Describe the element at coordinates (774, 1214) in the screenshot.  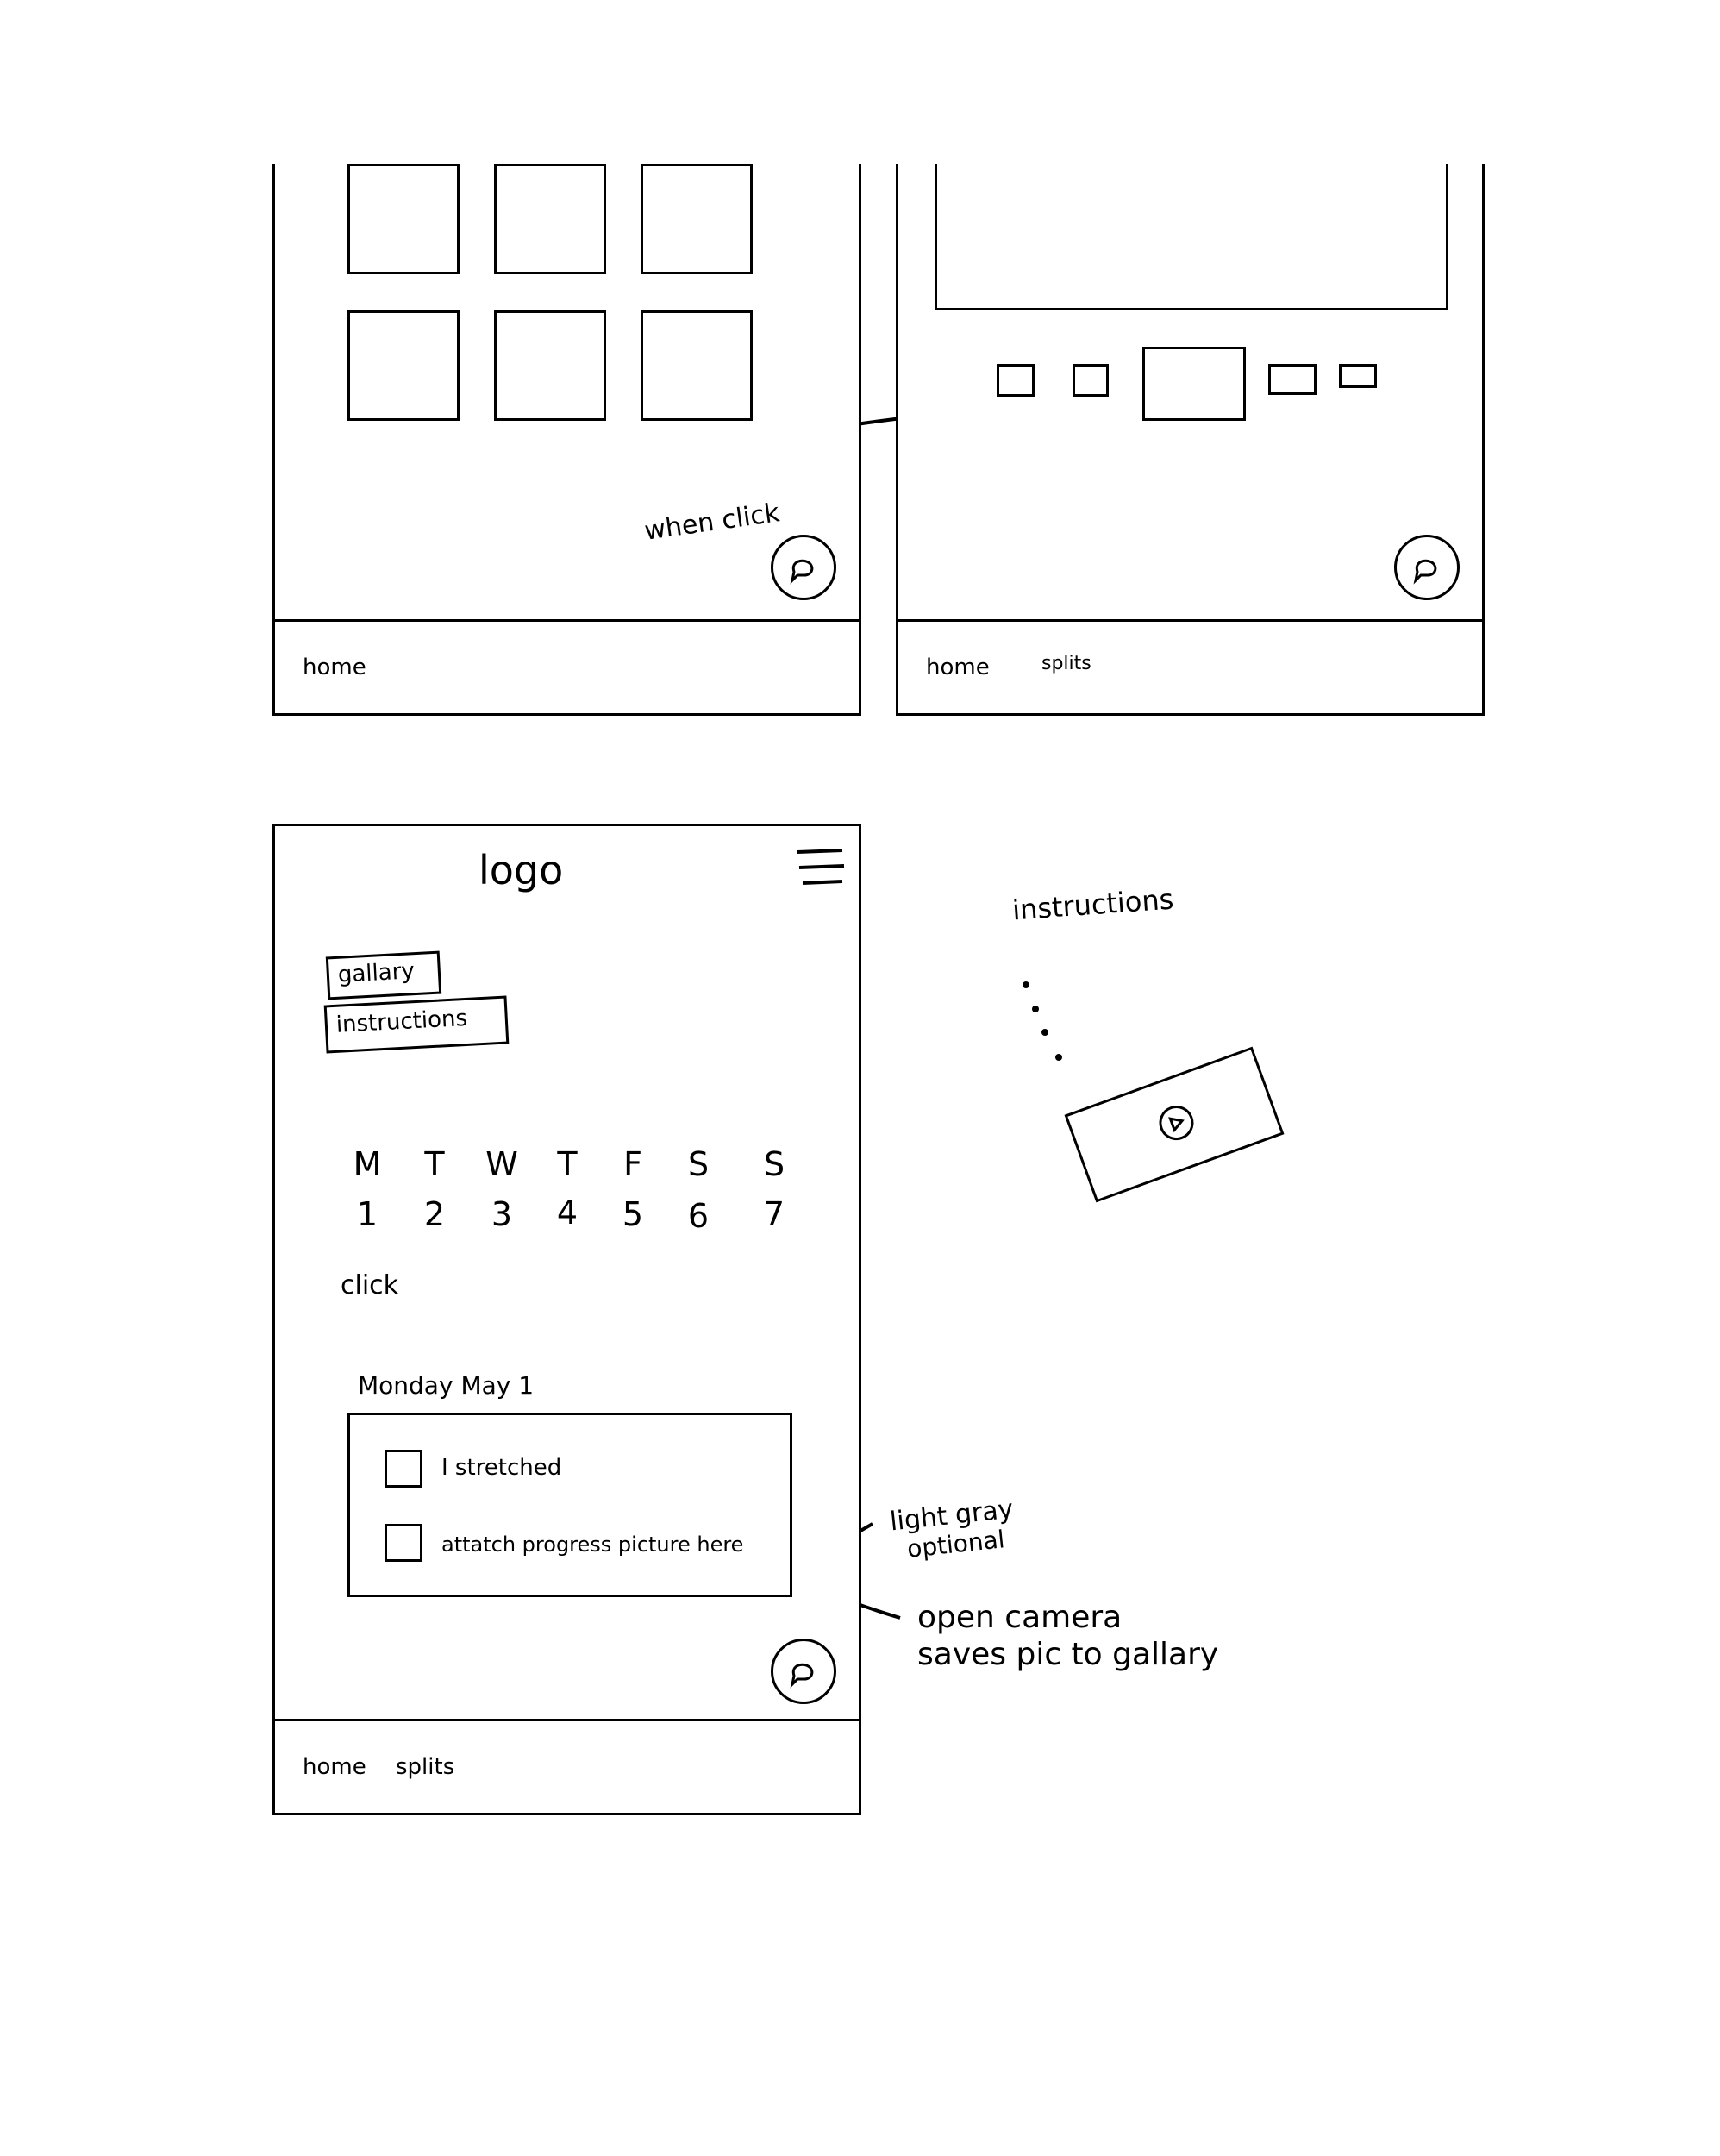
I see `date-cell: 7` at that location.